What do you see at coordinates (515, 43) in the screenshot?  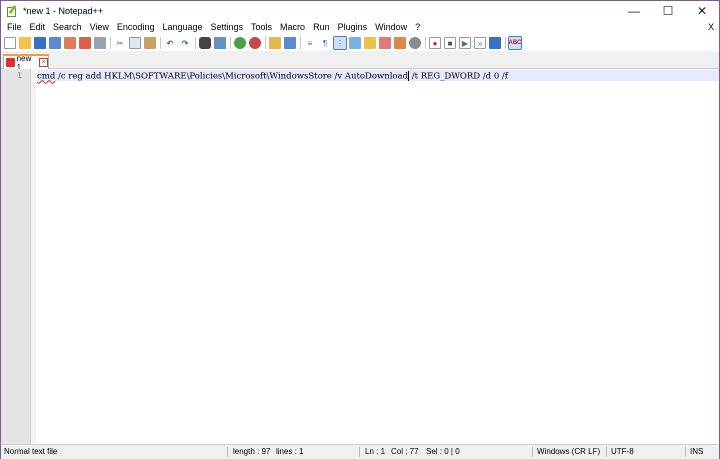 I see `spell-check-icon: ABC` at bounding box center [515, 43].